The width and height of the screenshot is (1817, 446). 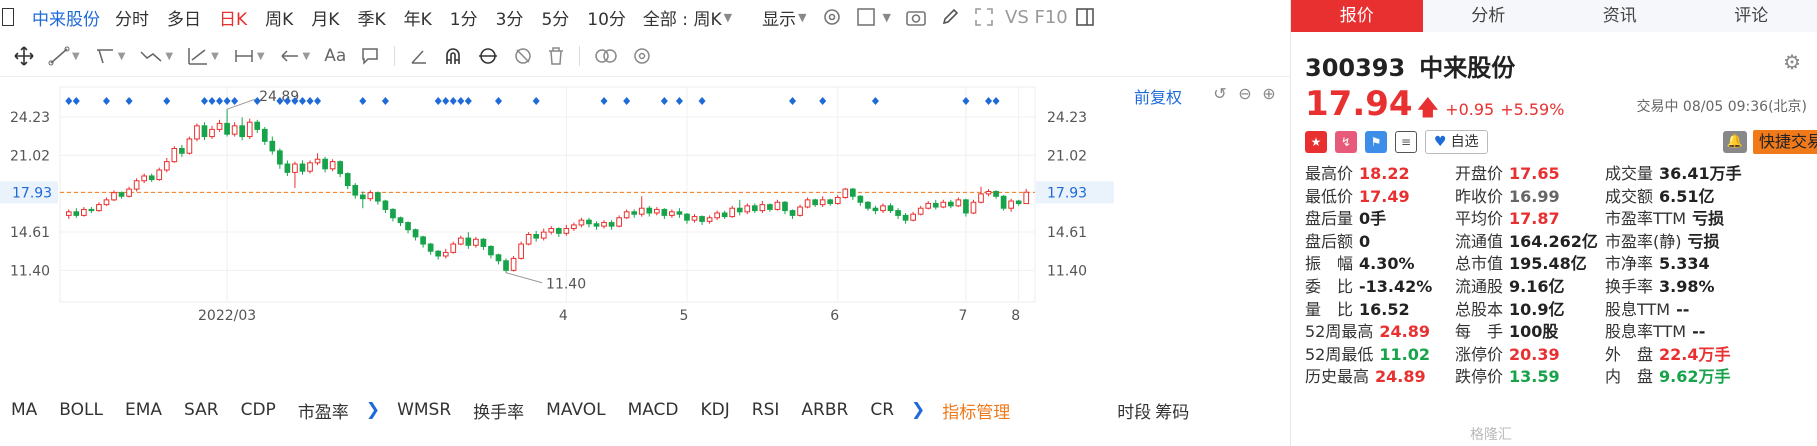 I want to click on indicator-wmsr: WMSR, so click(x=424, y=410).